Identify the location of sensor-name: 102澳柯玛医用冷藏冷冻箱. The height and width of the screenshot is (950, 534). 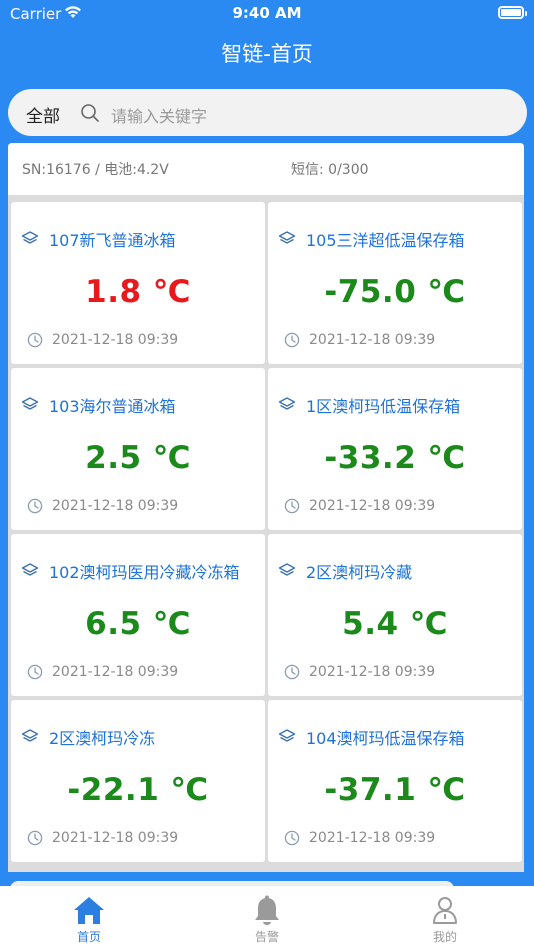
(144, 572).